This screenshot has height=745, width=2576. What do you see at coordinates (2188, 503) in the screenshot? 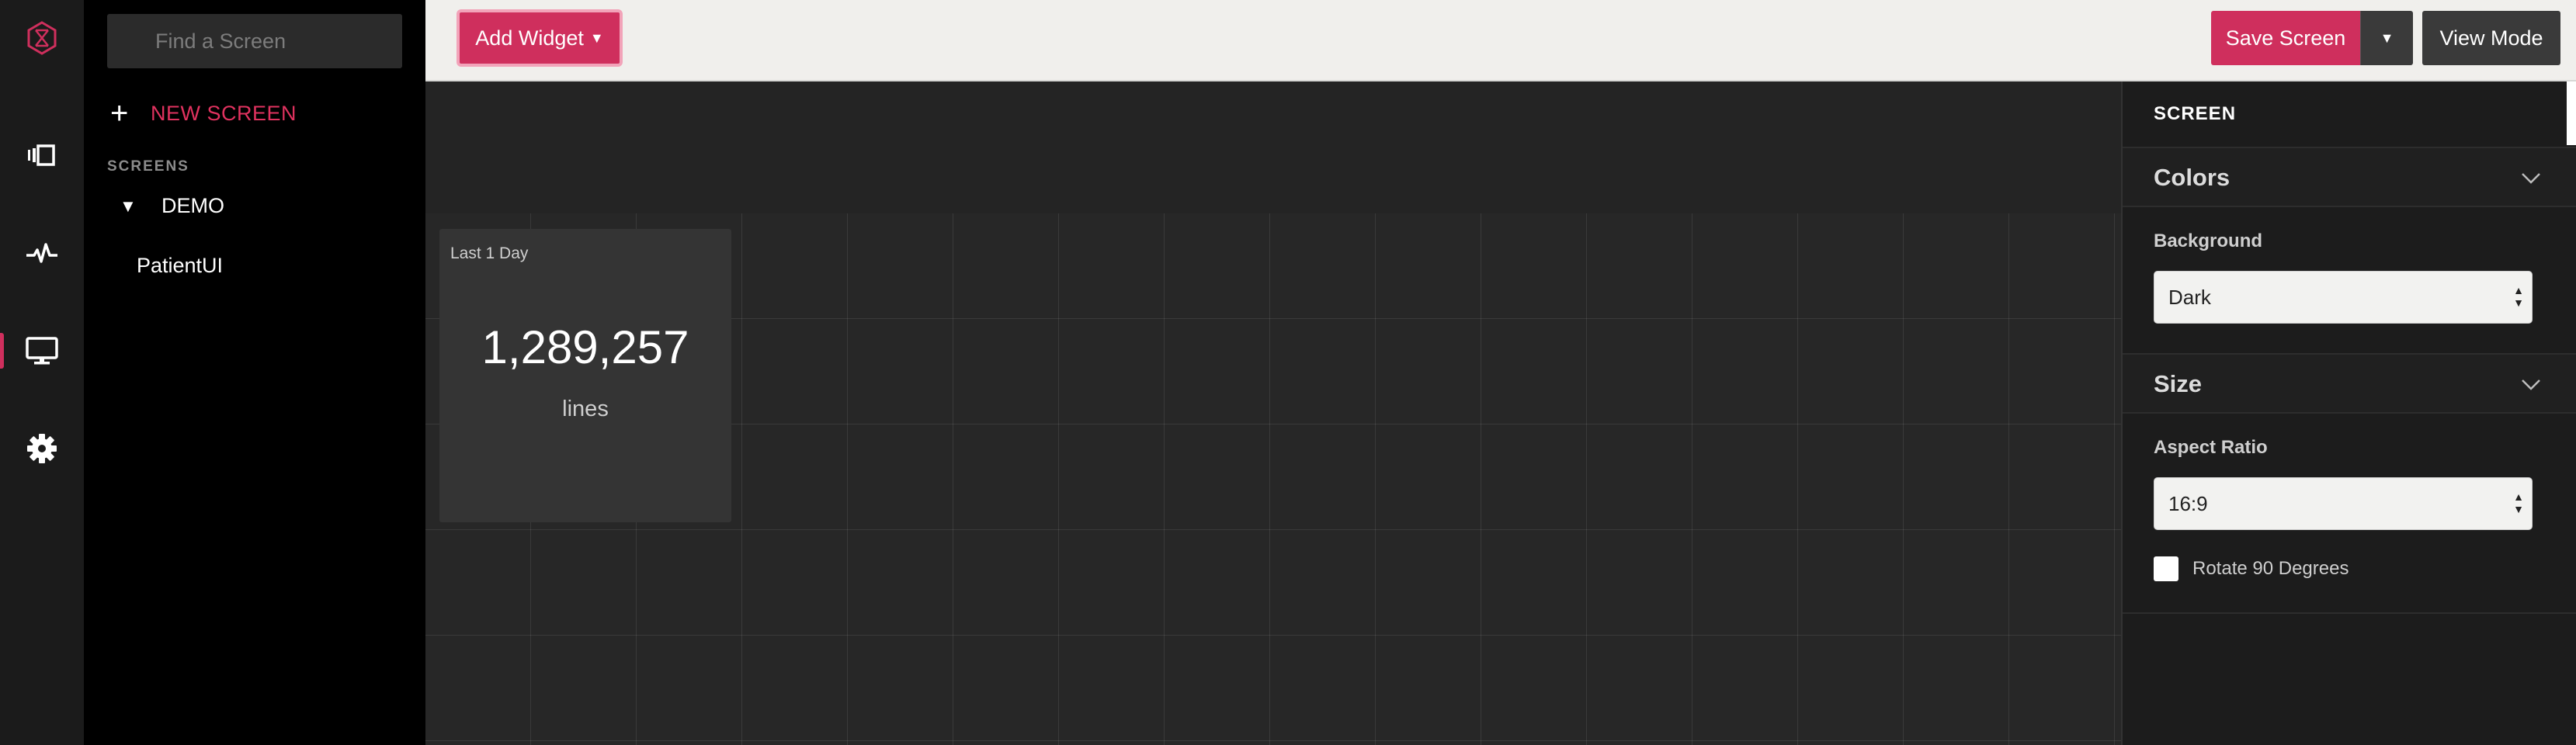
I see `aspect-ratio-value: 16:9` at bounding box center [2188, 503].